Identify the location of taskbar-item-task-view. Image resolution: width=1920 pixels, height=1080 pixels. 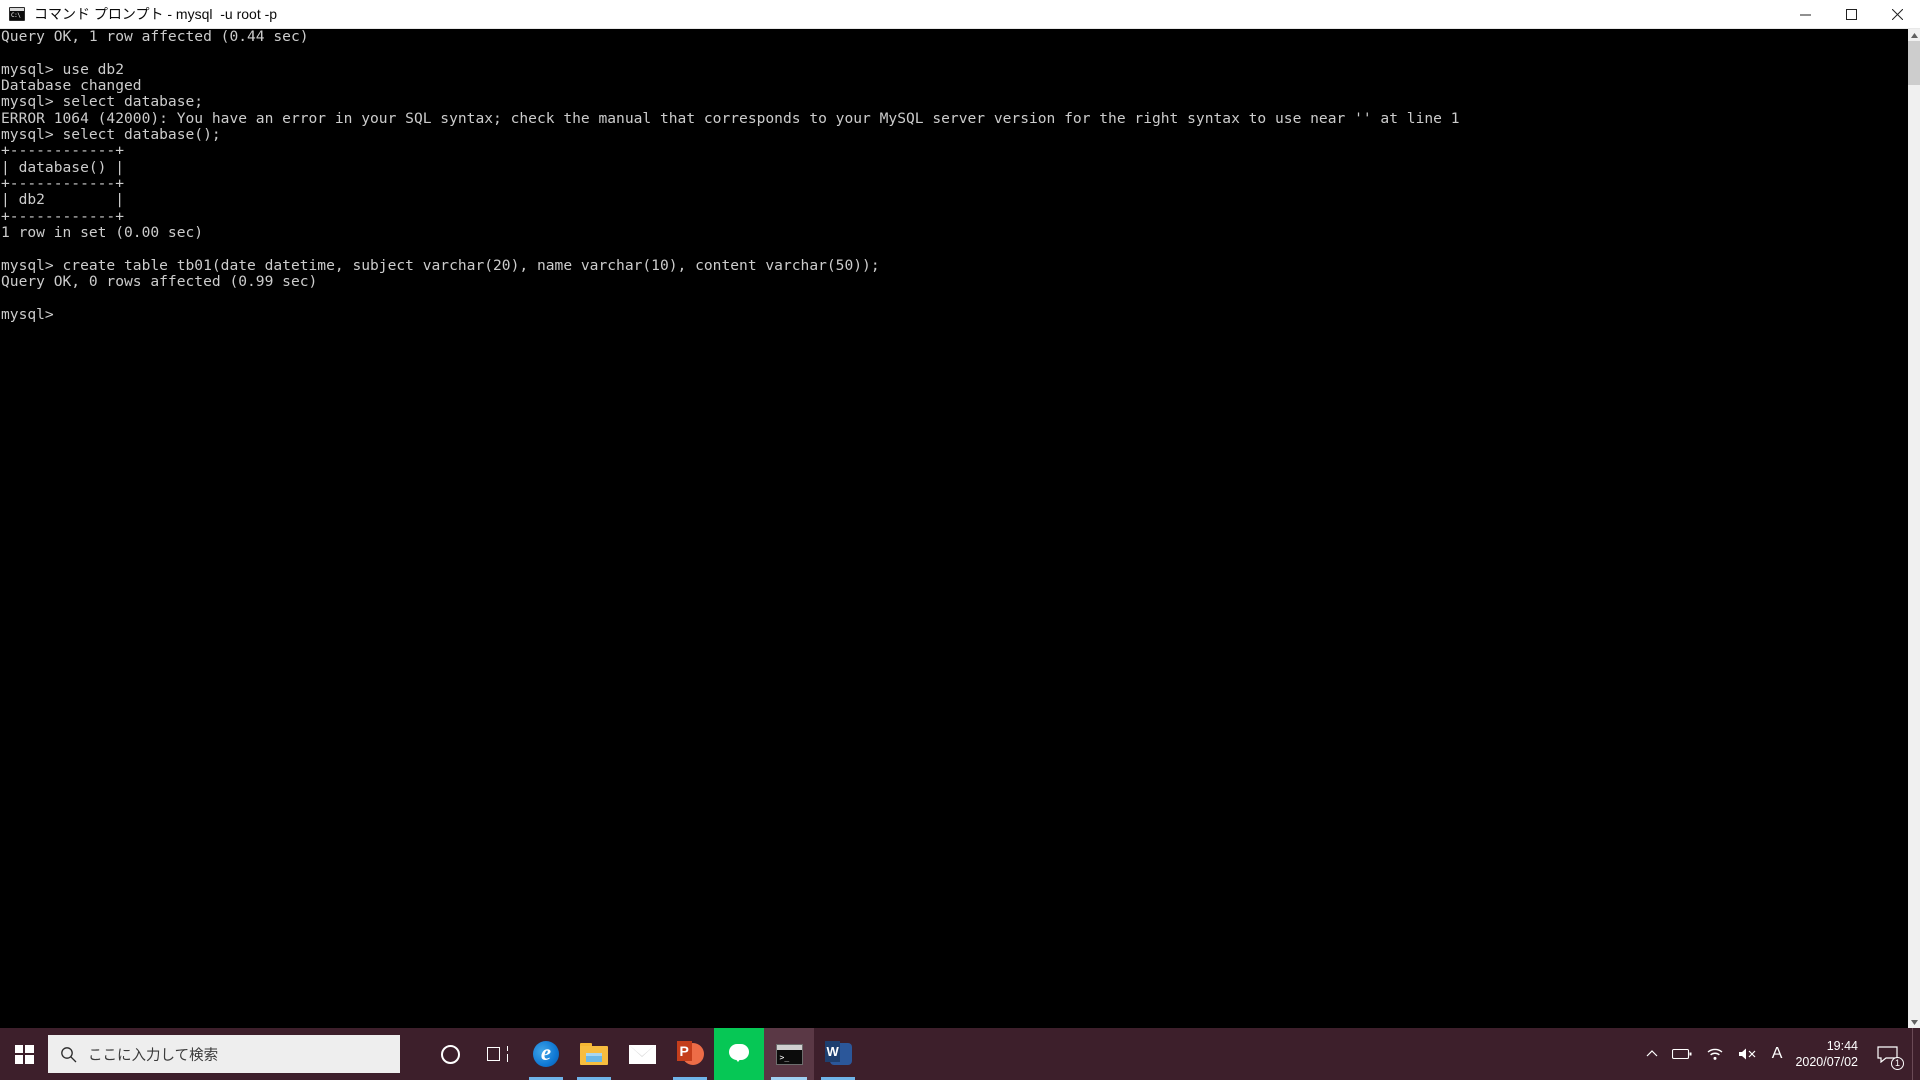
(498, 1054).